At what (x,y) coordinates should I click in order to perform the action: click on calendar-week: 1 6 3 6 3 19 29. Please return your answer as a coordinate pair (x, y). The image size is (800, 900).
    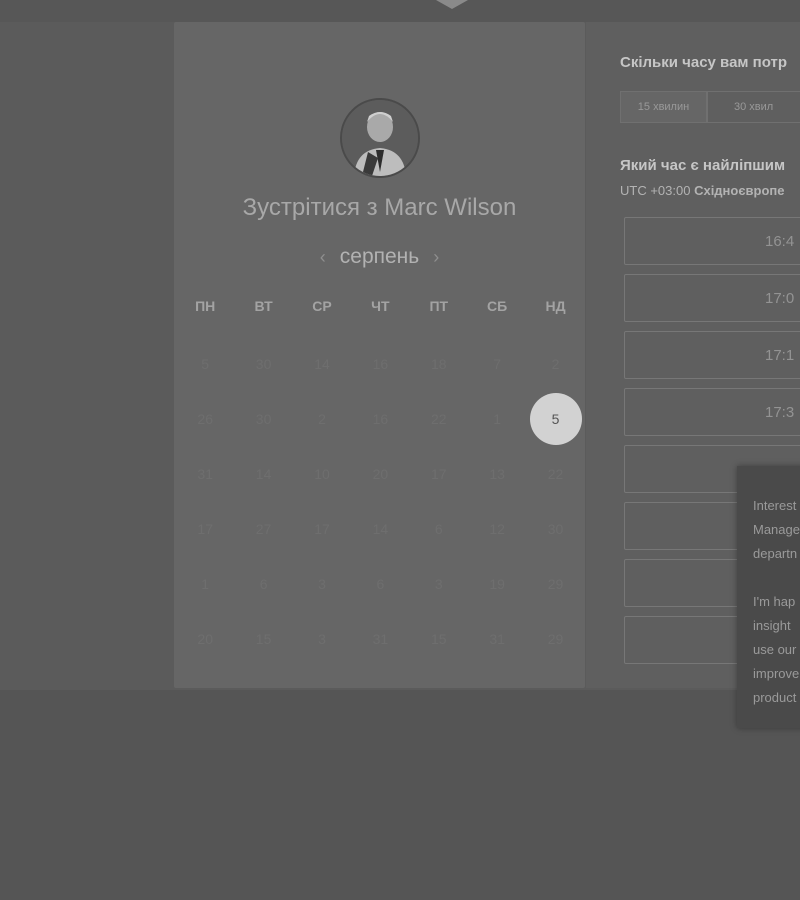
    Looking at the image, I should click on (380, 583).